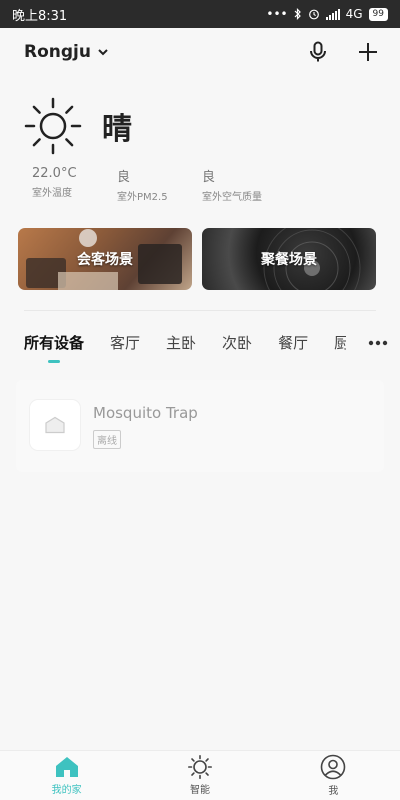  Describe the element at coordinates (52, 193) in the screenshot. I see `stat-label: 室外温度` at that location.